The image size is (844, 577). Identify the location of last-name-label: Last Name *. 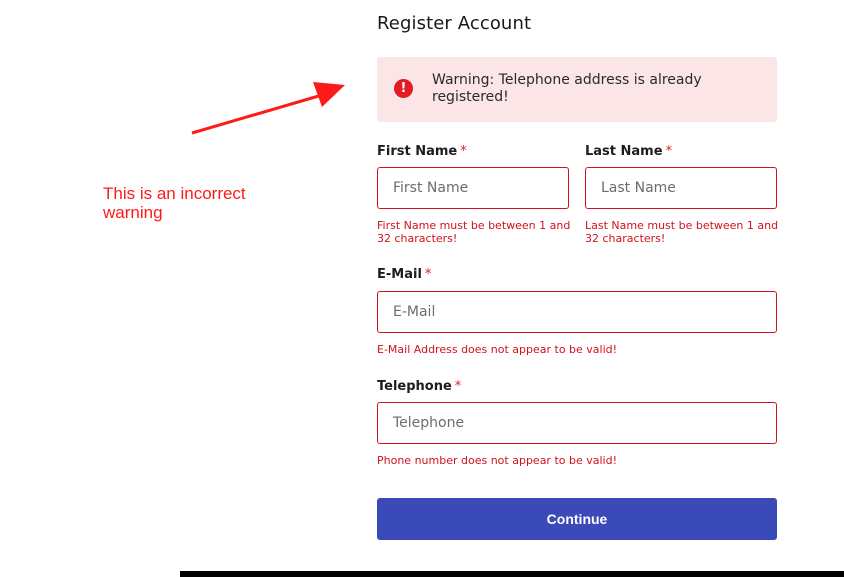
(628, 151).